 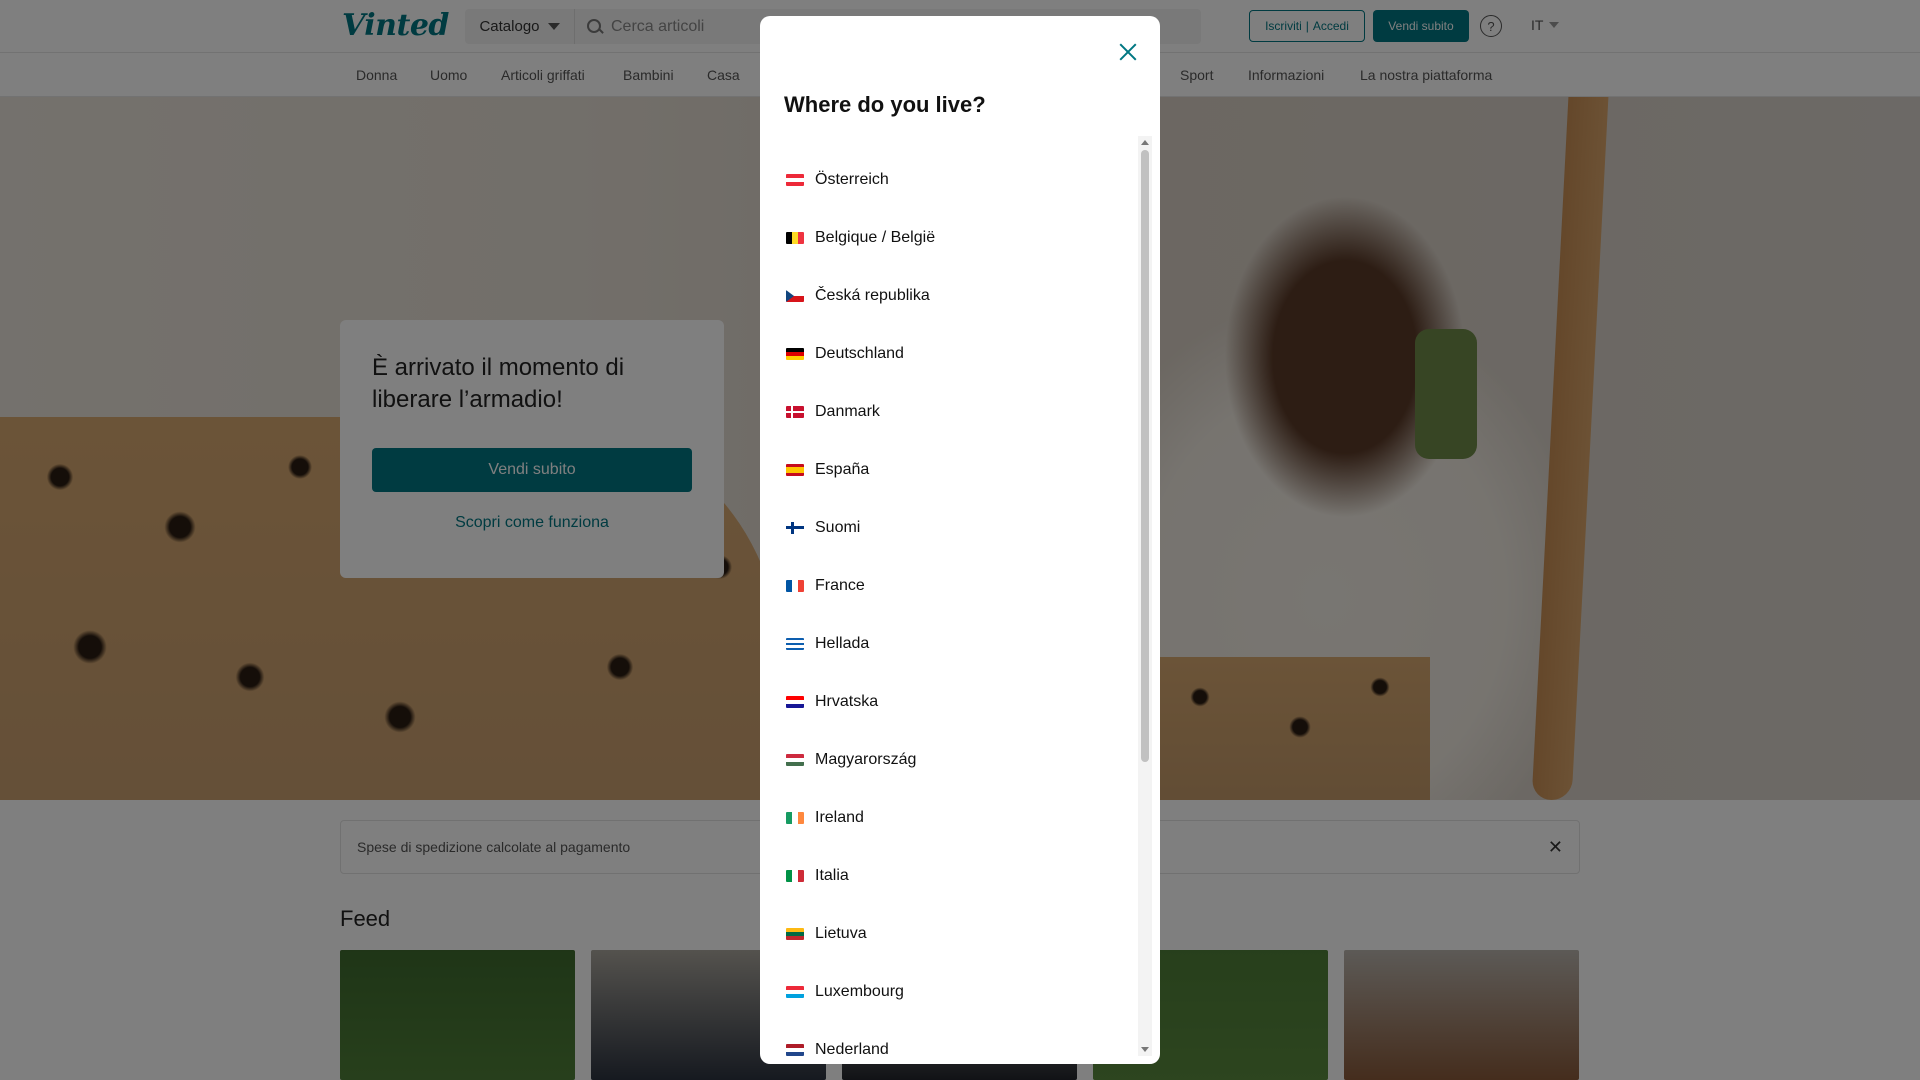 What do you see at coordinates (872, 295) in the screenshot?
I see `country-name: Česká republika` at bounding box center [872, 295].